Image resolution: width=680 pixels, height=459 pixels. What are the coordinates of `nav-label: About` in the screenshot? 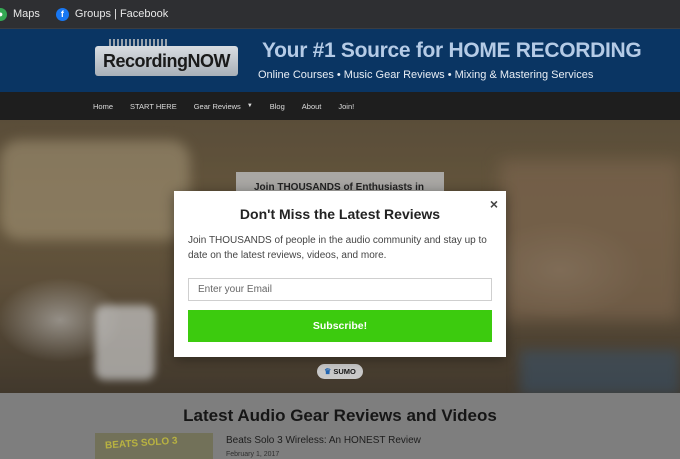 It's located at (311, 106).